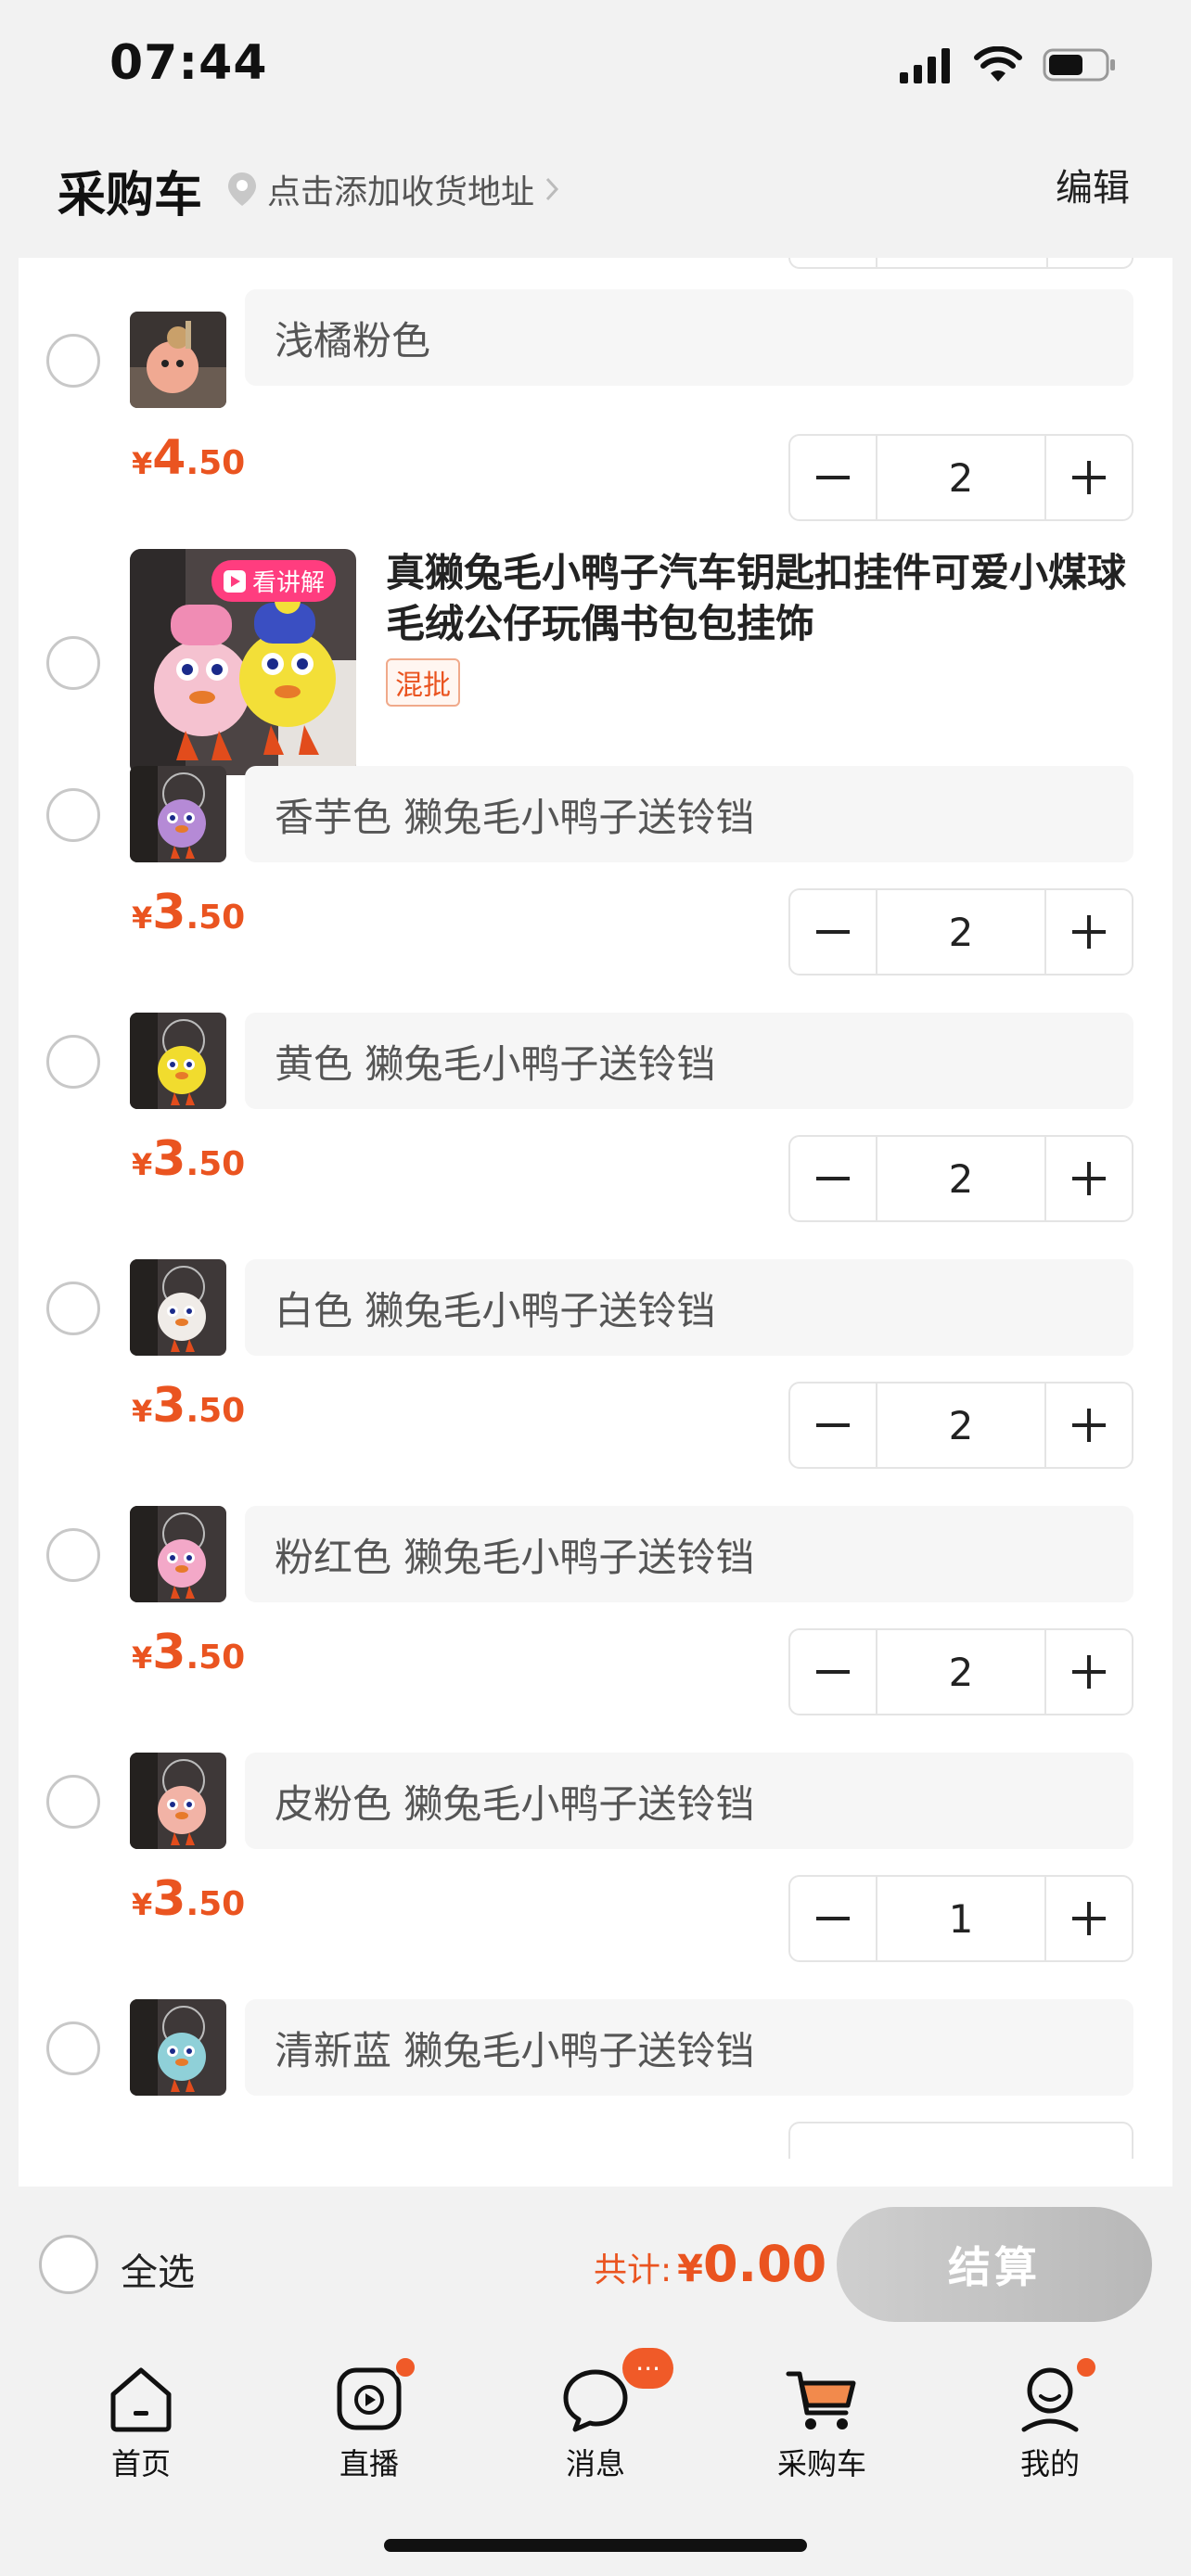  What do you see at coordinates (369, 2419) in the screenshot?
I see `tab-live: 直播` at bounding box center [369, 2419].